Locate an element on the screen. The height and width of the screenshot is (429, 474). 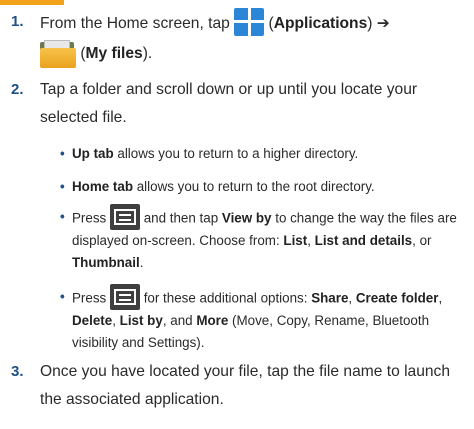
section-header-strip is located at coordinates (32, 2).